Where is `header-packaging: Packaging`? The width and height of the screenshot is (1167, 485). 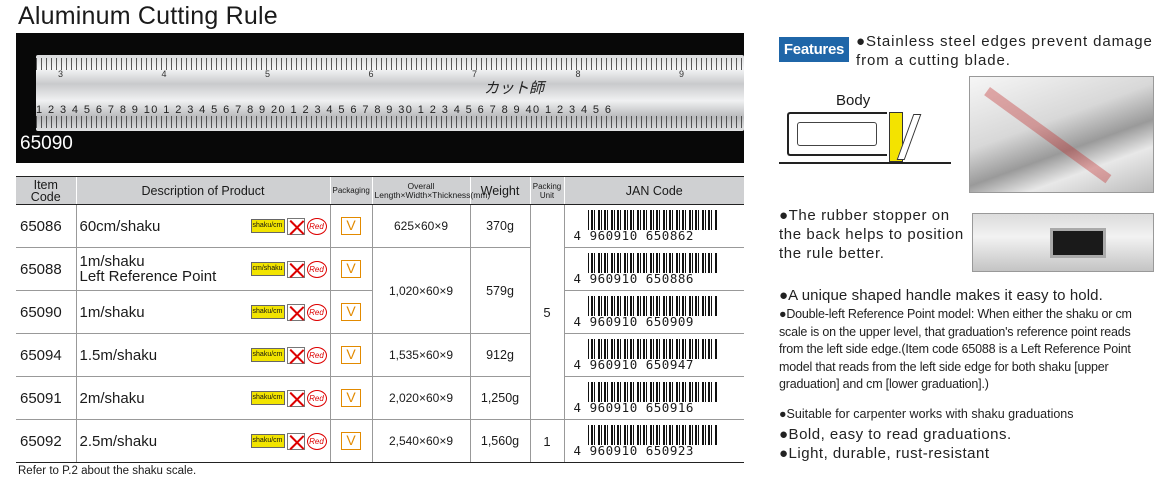
header-packaging: Packaging is located at coordinates (350, 190).